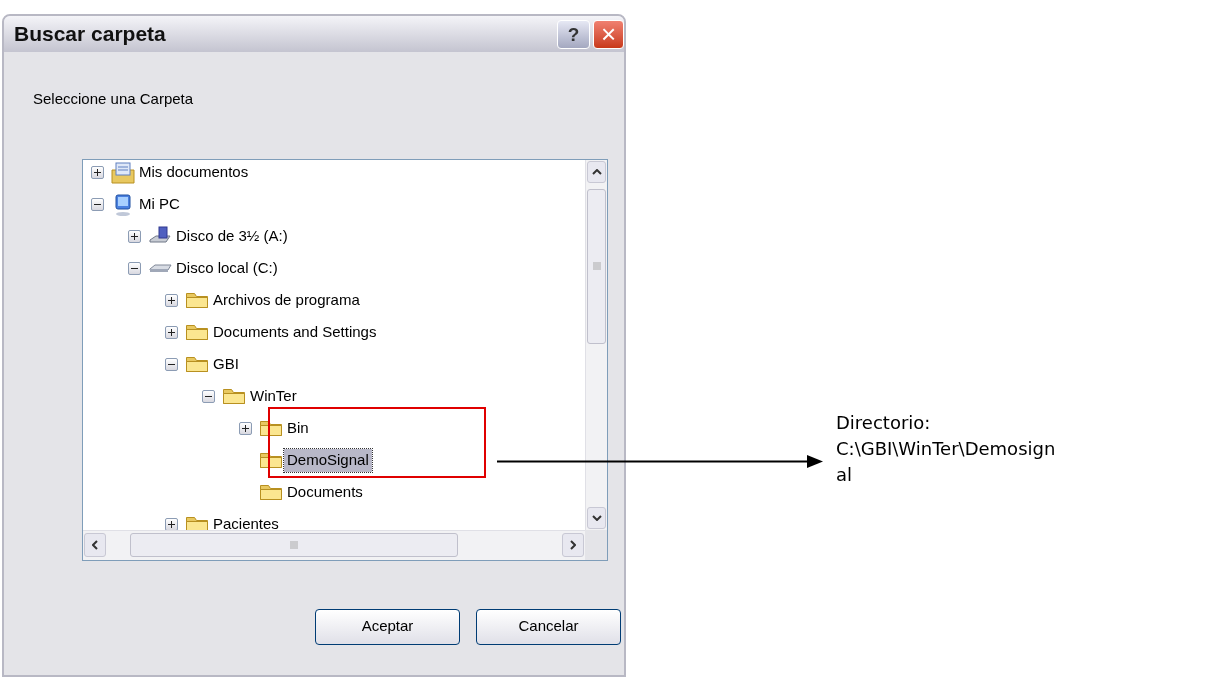  What do you see at coordinates (286, 300) in the screenshot?
I see `tree-item: Archivos de programa` at bounding box center [286, 300].